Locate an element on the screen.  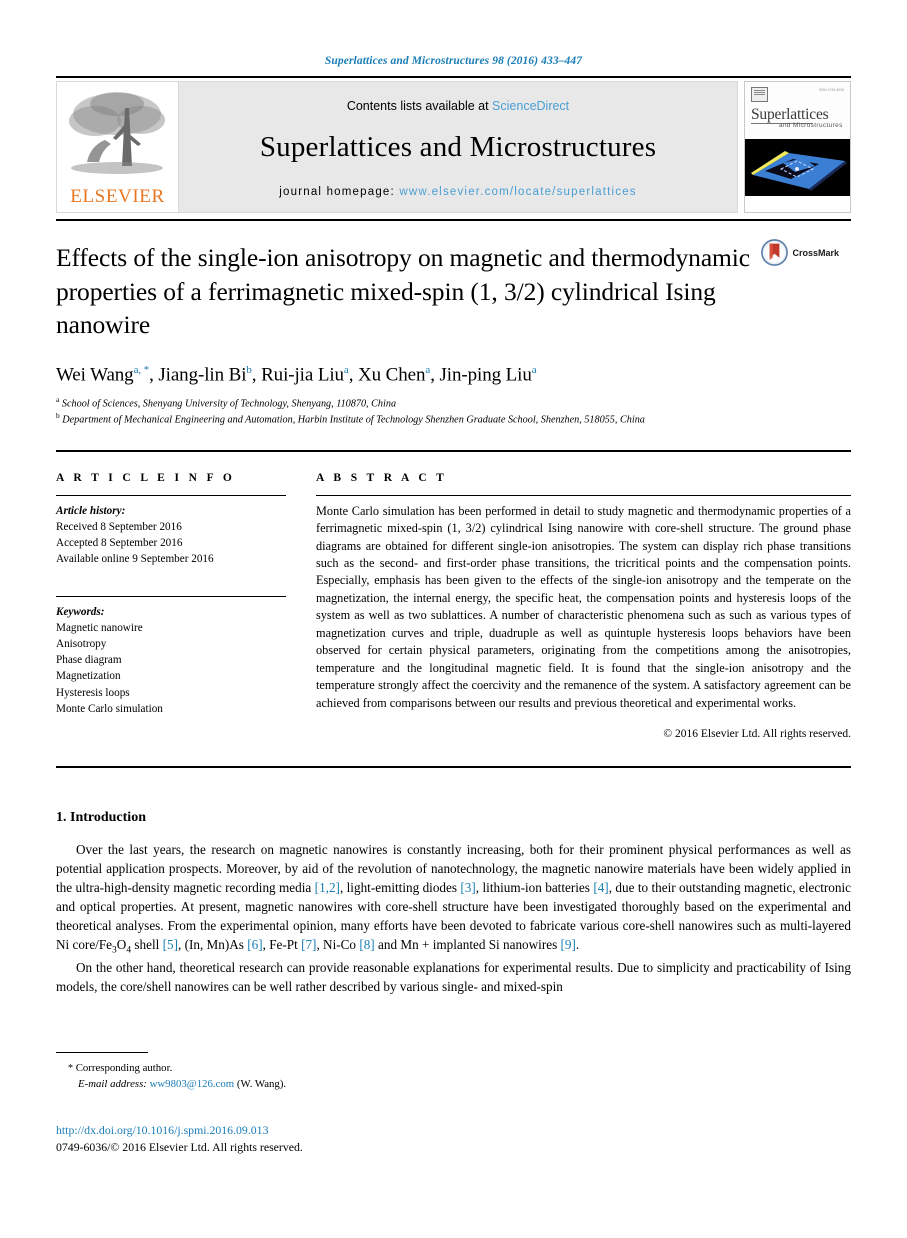
homepage-label: journal homepage: is located at coordinates (339, 191).